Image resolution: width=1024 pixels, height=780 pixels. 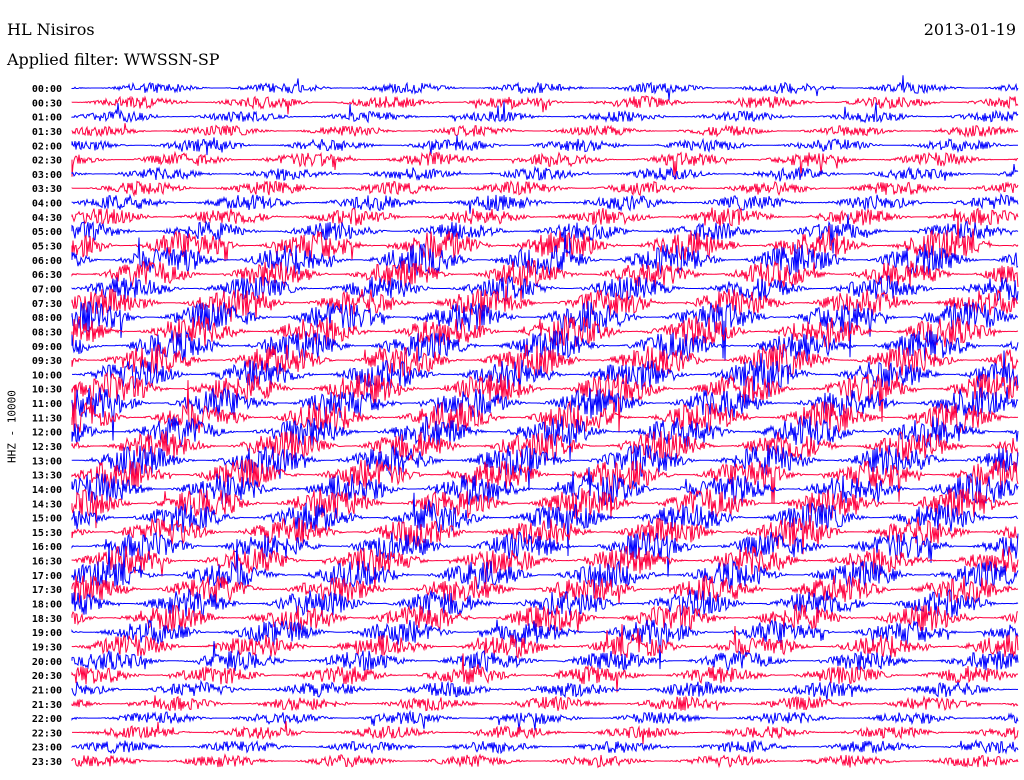 What do you see at coordinates (47, 390) in the screenshot?
I see `row-time-label: 10:30` at bounding box center [47, 390].